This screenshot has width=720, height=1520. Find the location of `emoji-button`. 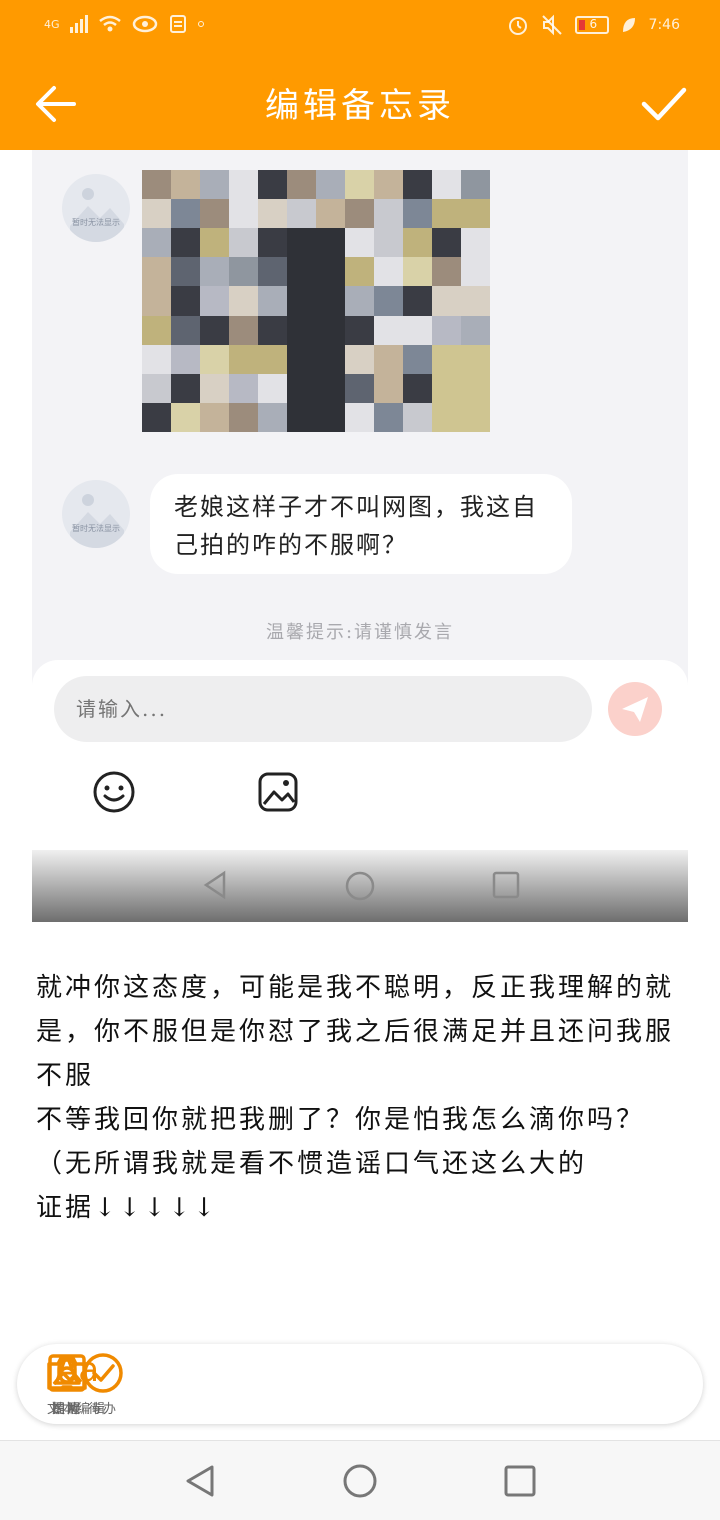

emoji-button is located at coordinates (114, 792).